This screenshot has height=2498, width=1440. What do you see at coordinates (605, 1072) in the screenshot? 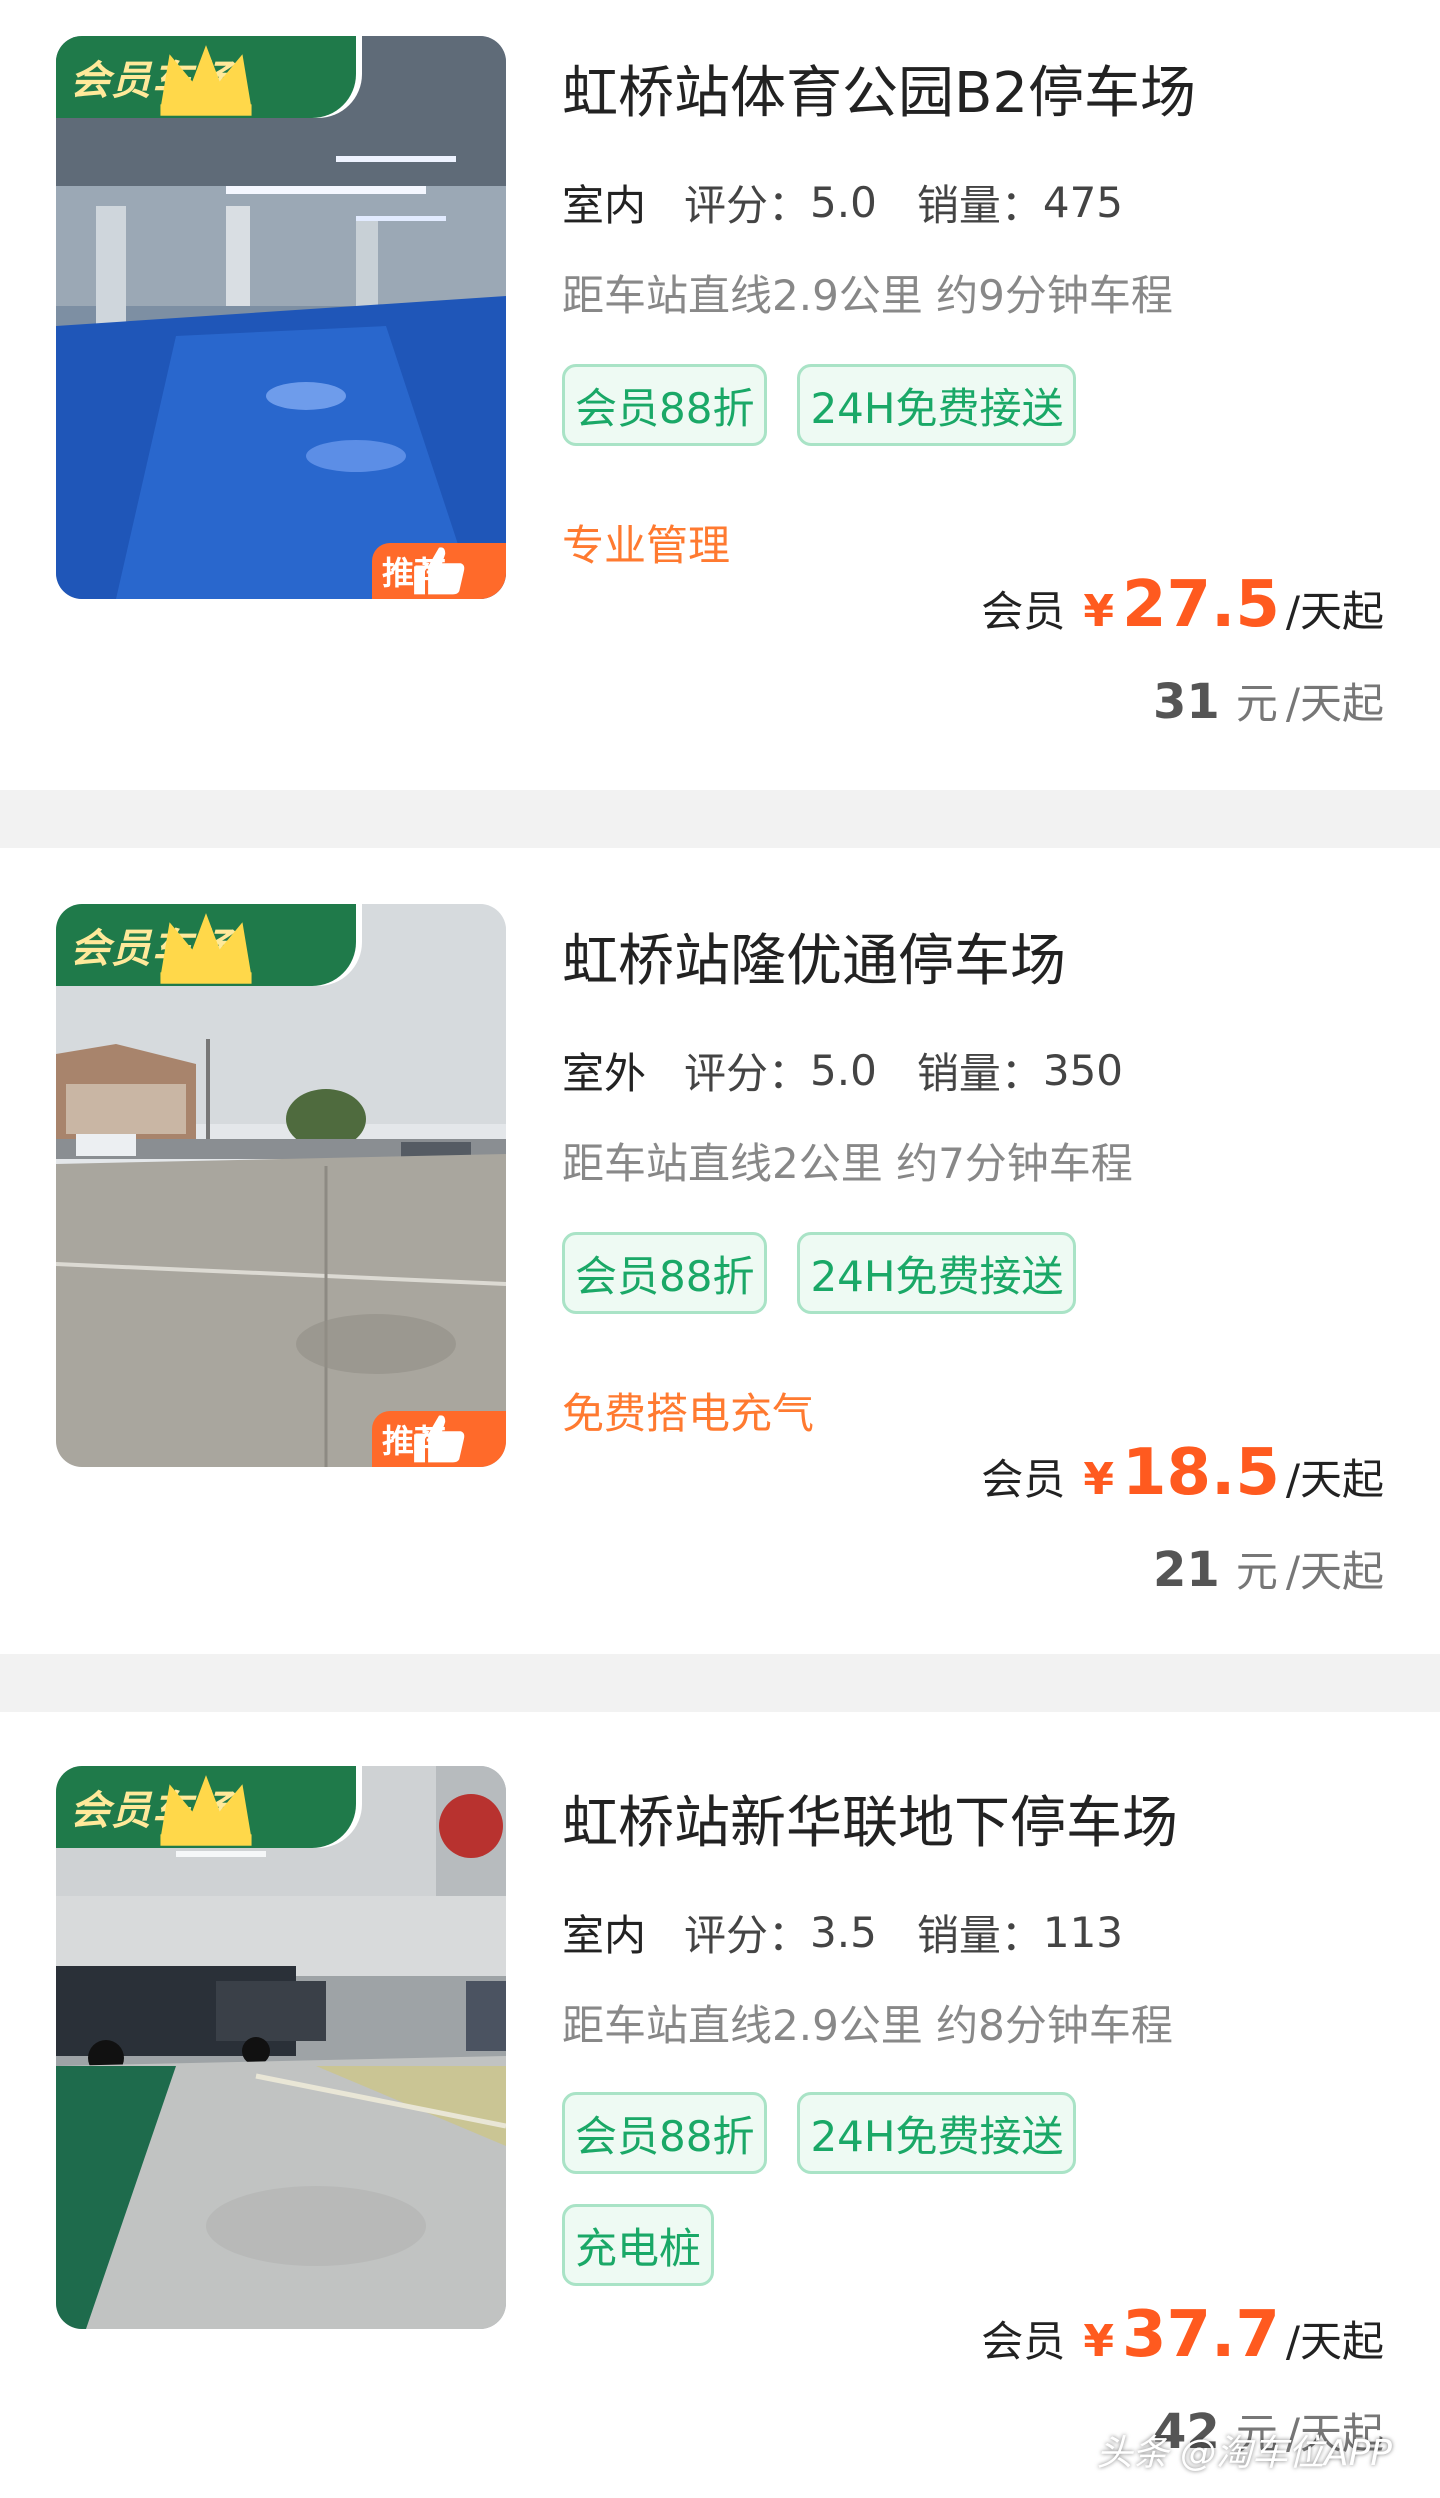
I see `parking-kind: 室外` at bounding box center [605, 1072].